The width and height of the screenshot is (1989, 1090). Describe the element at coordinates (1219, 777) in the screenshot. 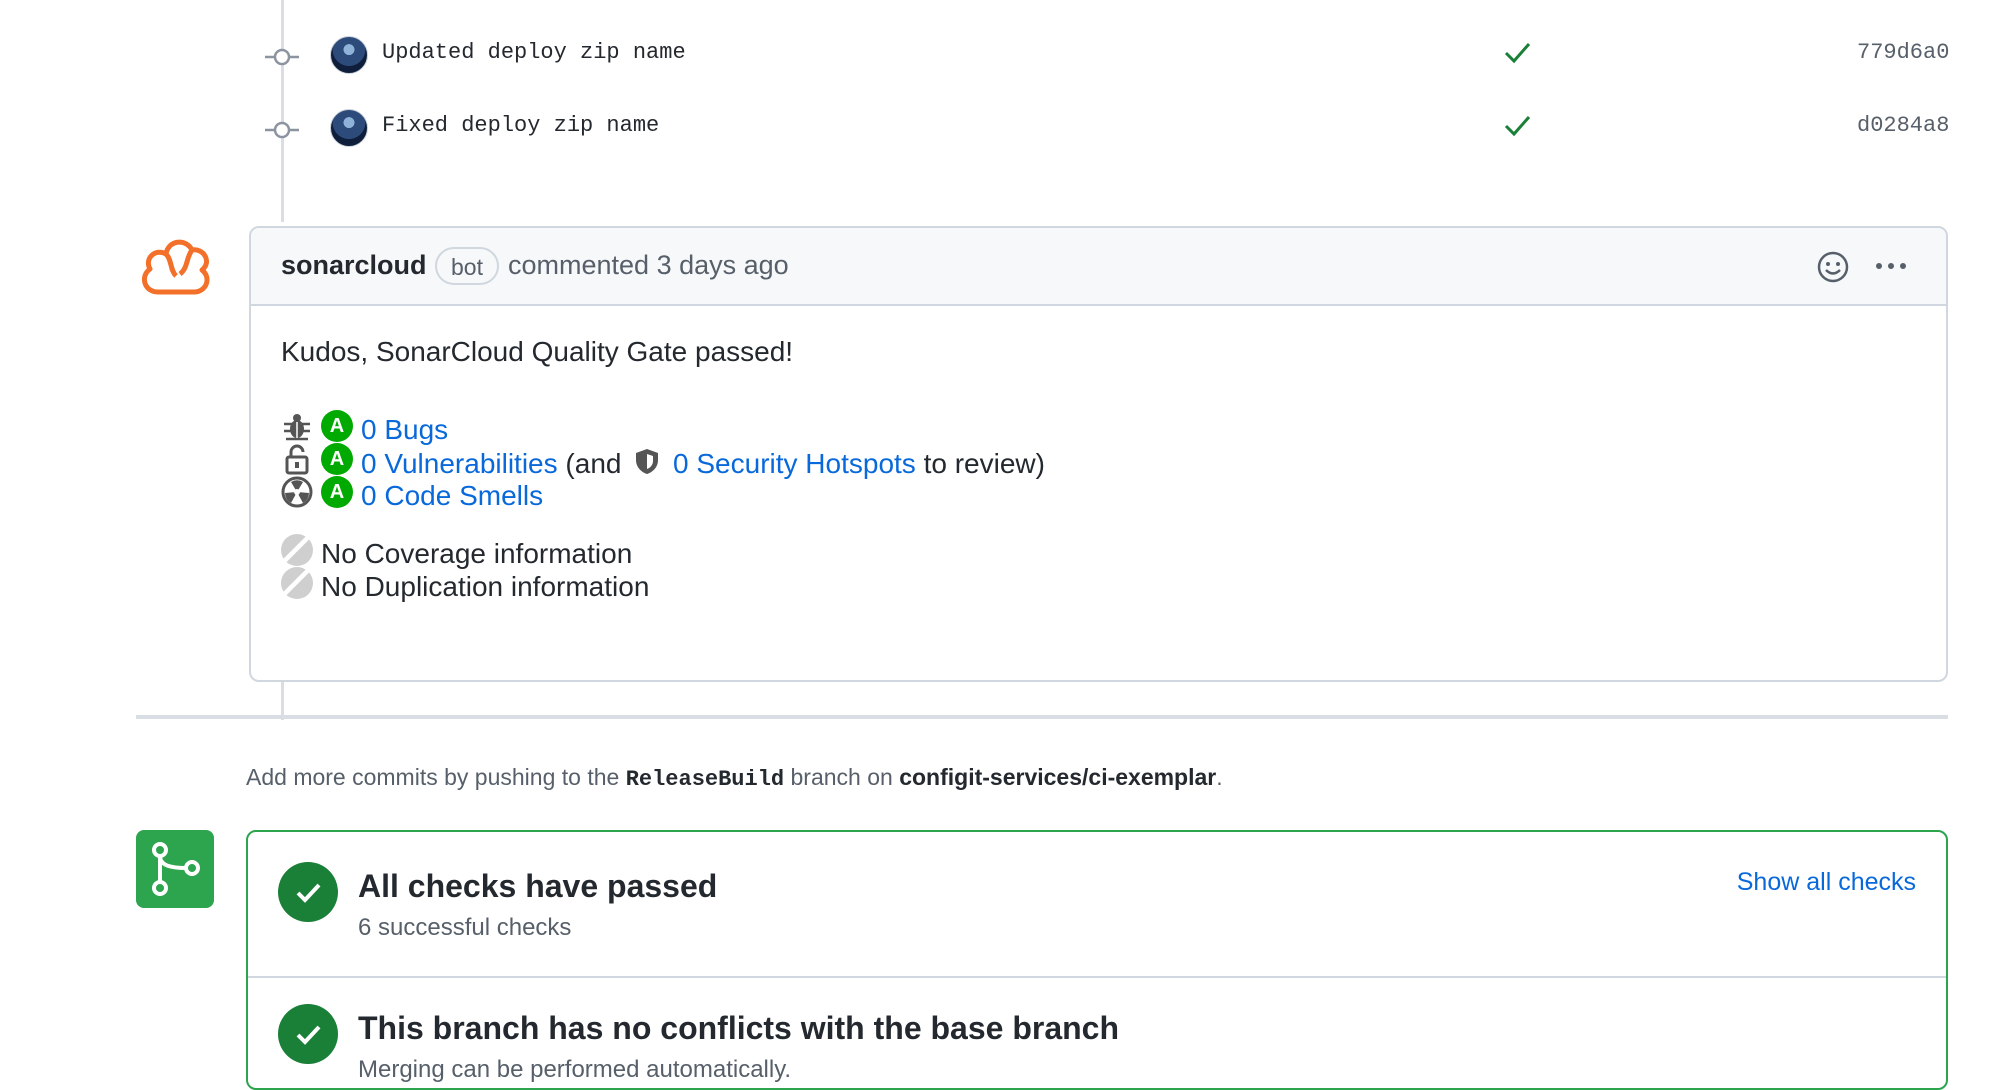

I see `push-note-suffix: .` at that location.